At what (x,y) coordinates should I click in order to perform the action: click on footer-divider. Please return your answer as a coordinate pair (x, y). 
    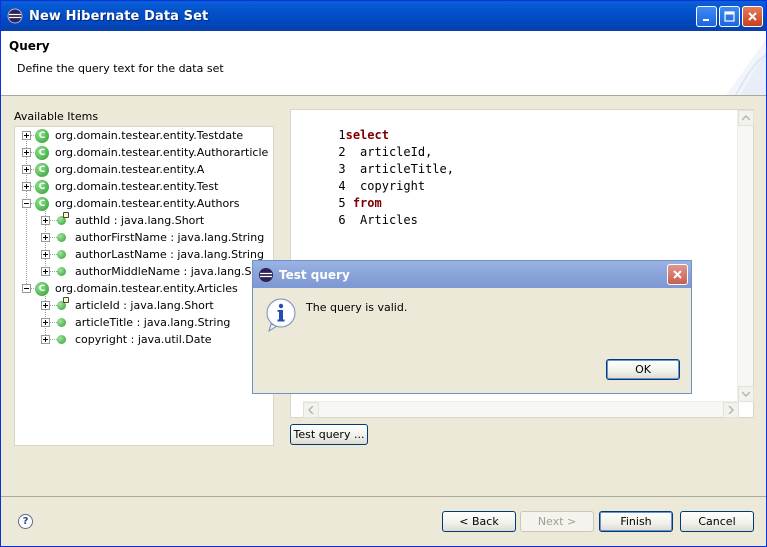
    Looking at the image, I should click on (383, 496).